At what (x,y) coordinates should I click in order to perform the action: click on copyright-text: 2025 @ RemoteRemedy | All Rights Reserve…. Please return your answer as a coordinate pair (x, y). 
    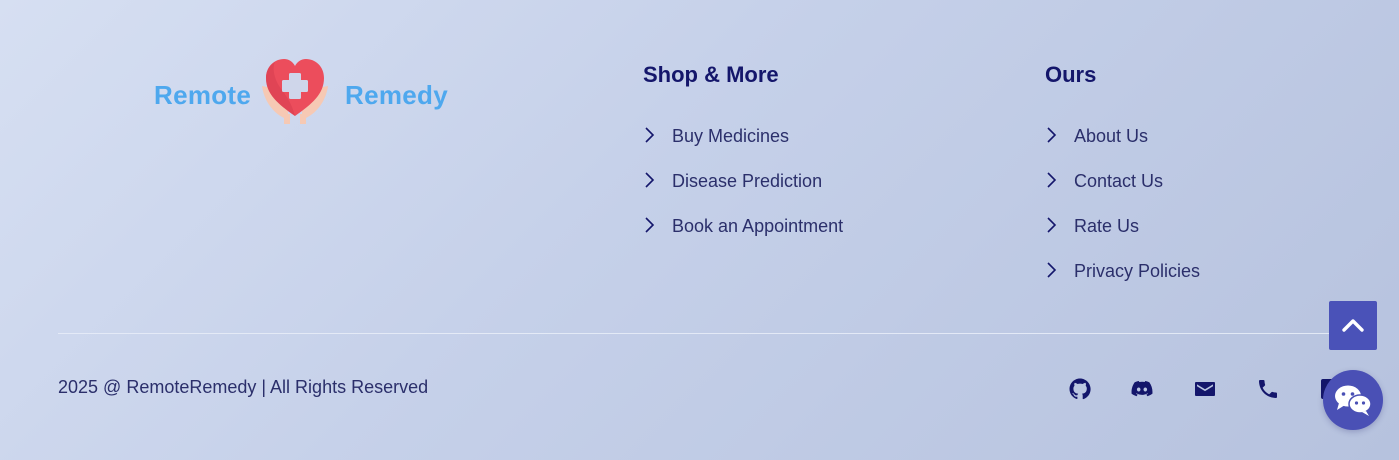
    Looking at the image, I should click on (243, 387).